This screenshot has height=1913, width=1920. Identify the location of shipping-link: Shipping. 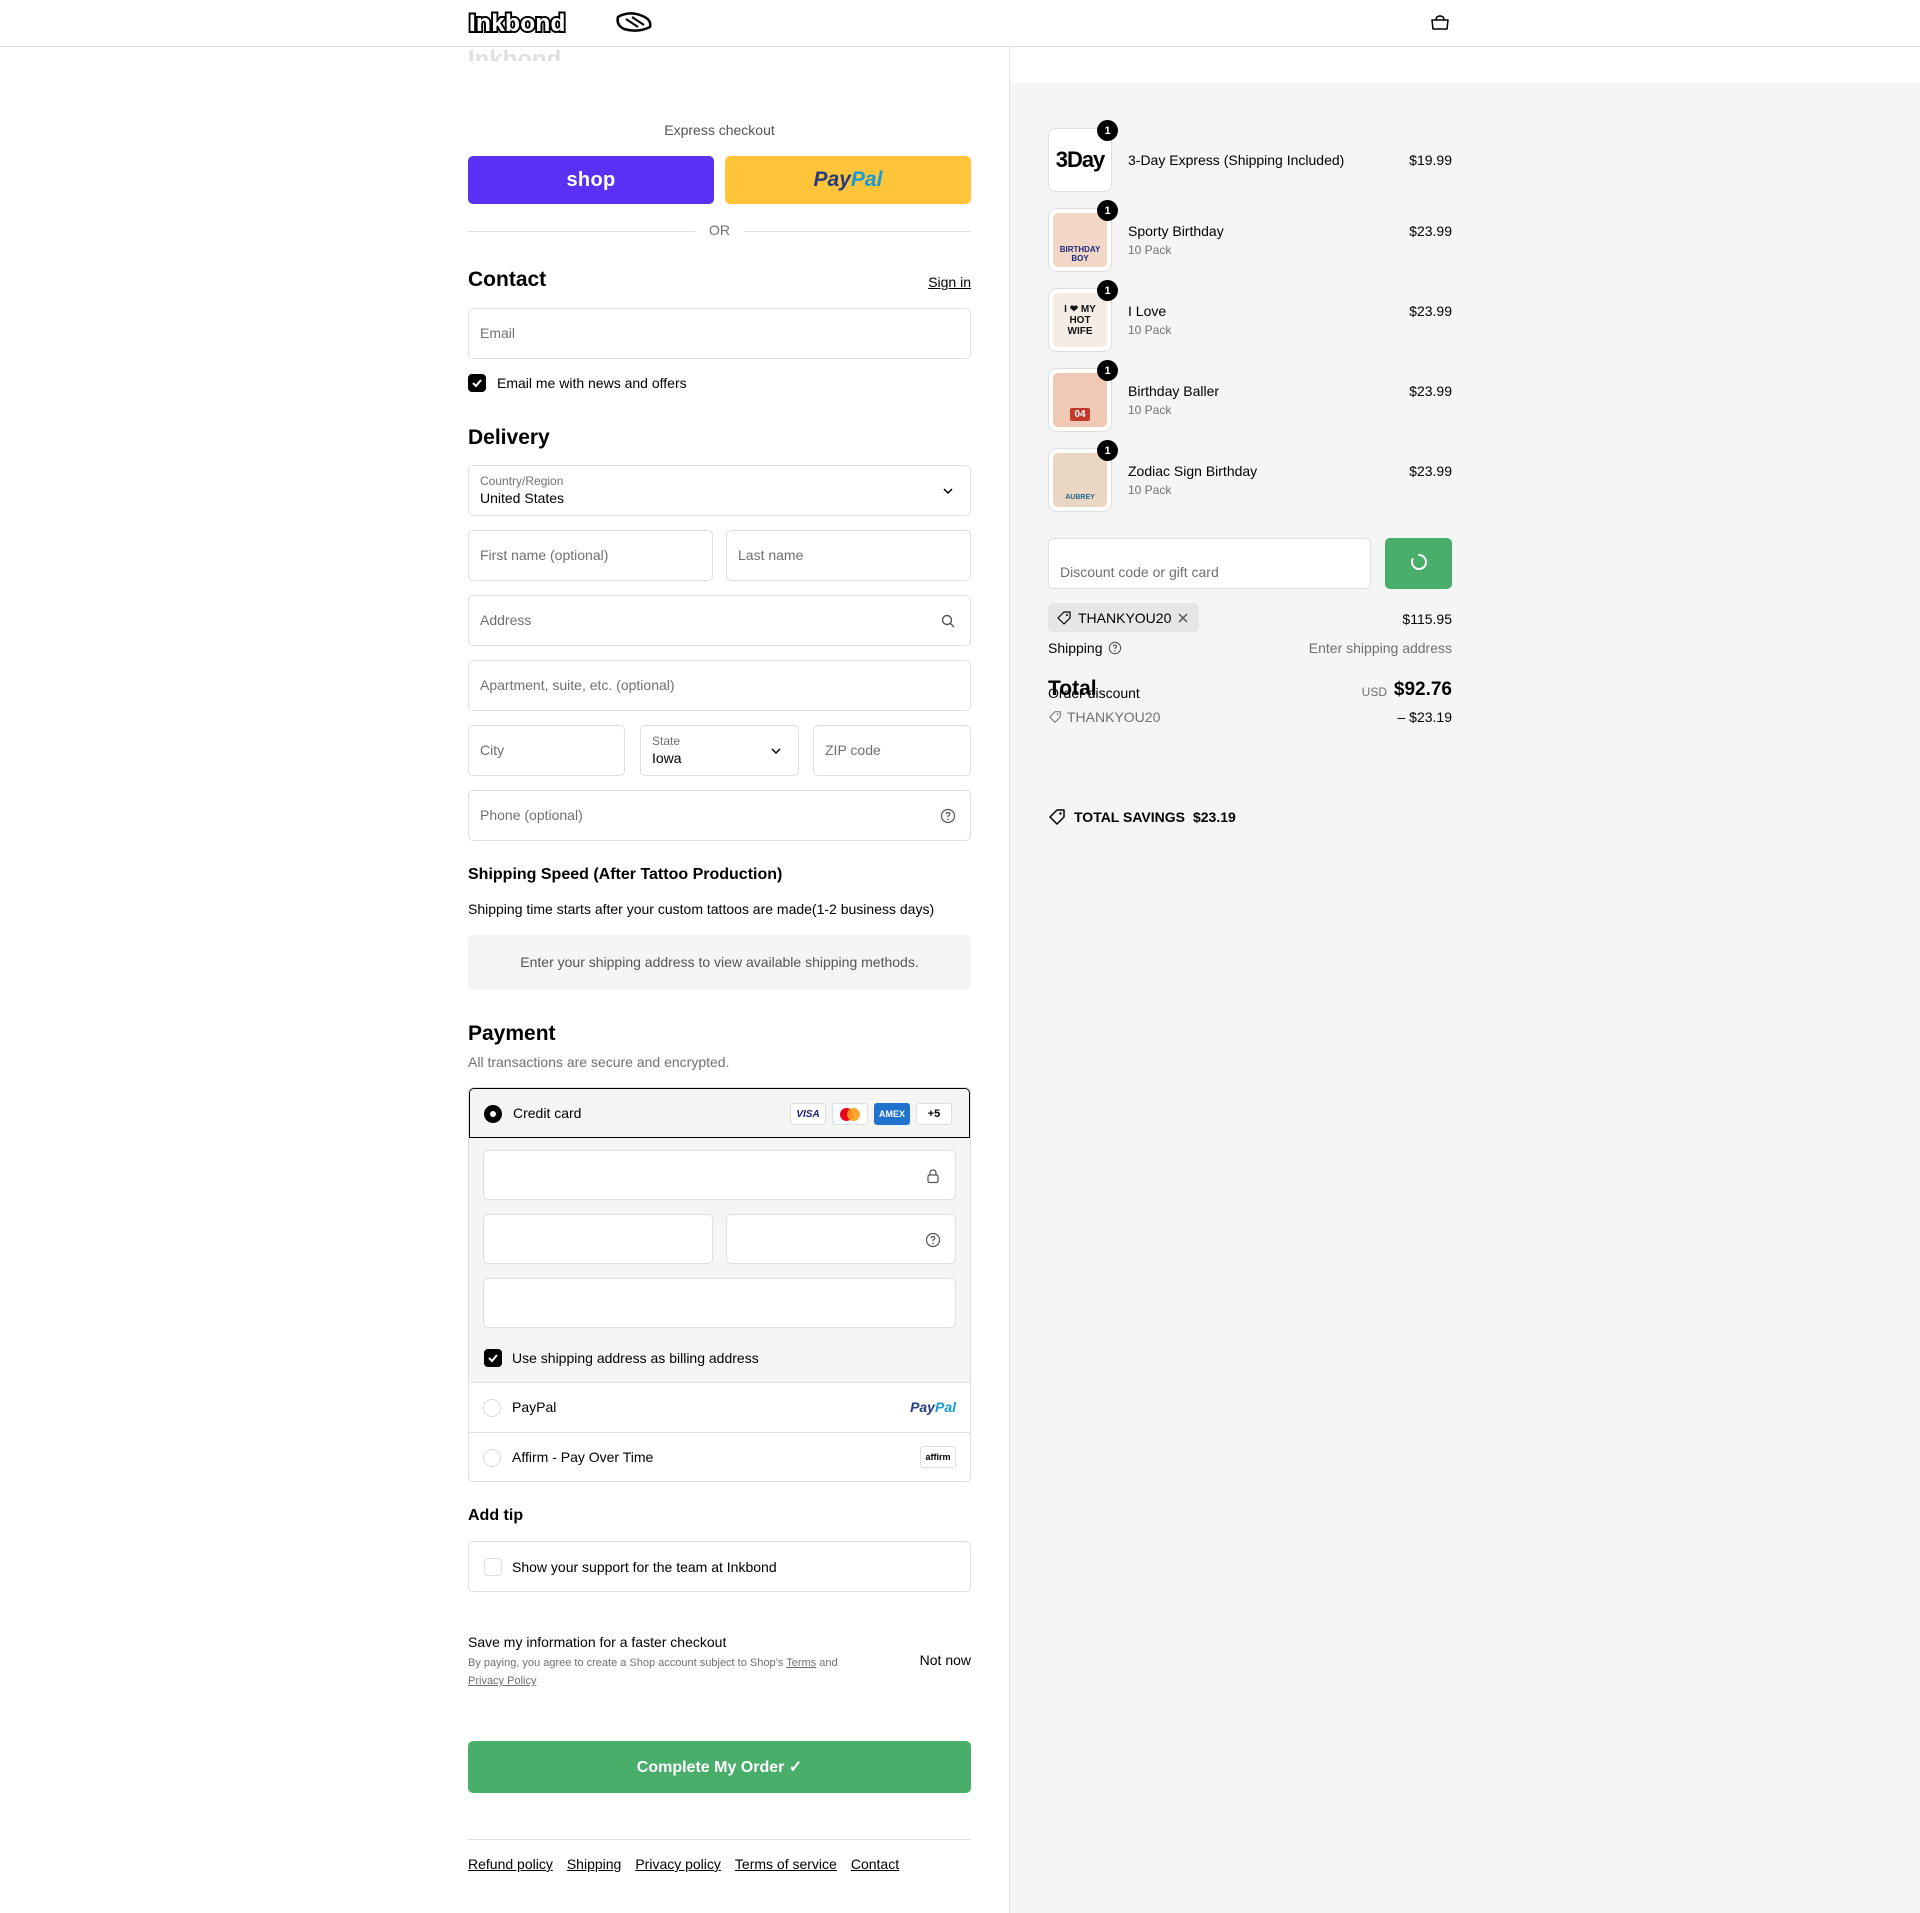
(594, 1864).